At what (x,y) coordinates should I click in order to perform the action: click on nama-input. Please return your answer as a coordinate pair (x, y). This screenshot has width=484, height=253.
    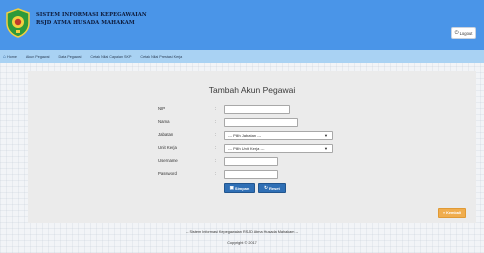
    Looking at the image, I should click on (261, 122).